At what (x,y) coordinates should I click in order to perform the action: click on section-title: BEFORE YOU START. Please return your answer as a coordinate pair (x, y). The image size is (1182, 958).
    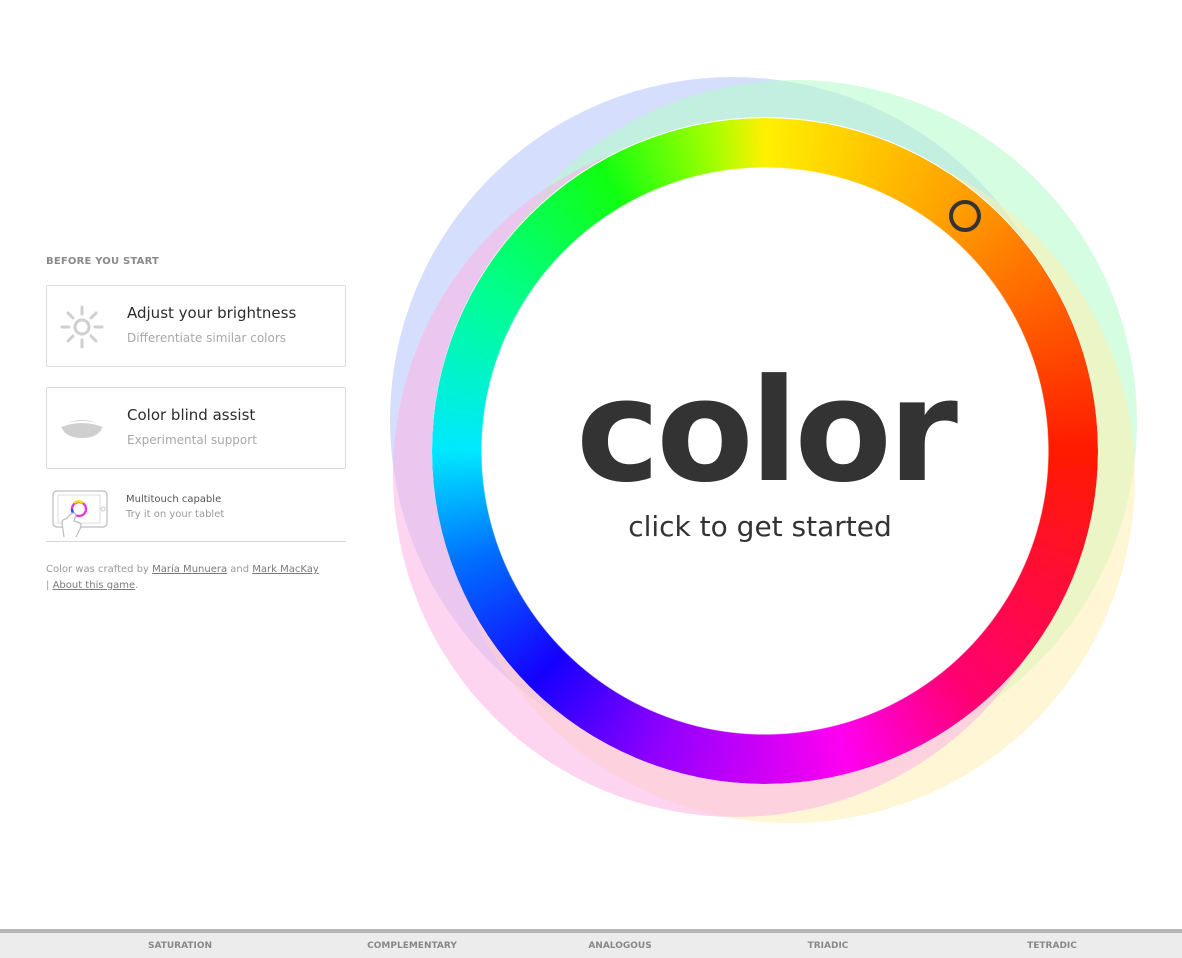
    Looking at the image, I should click on (103, 261).